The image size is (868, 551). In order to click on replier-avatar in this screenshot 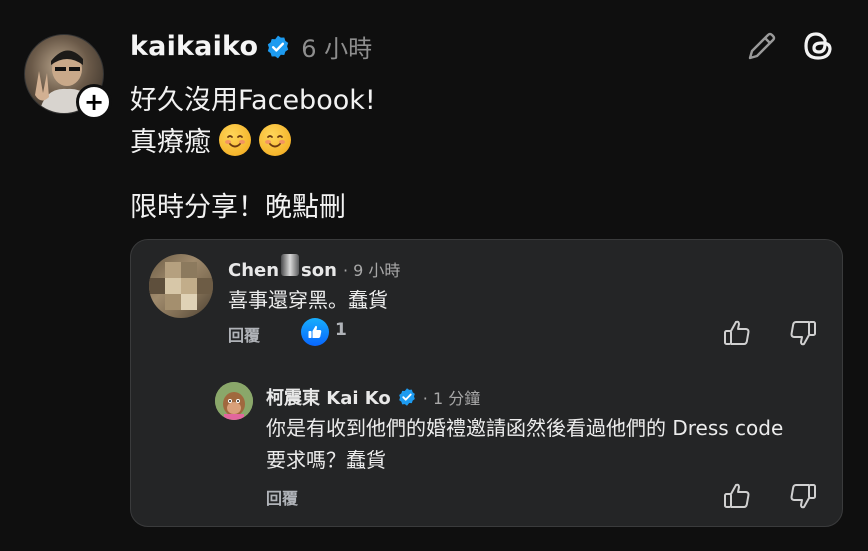, I will do `click(234, 401)`.